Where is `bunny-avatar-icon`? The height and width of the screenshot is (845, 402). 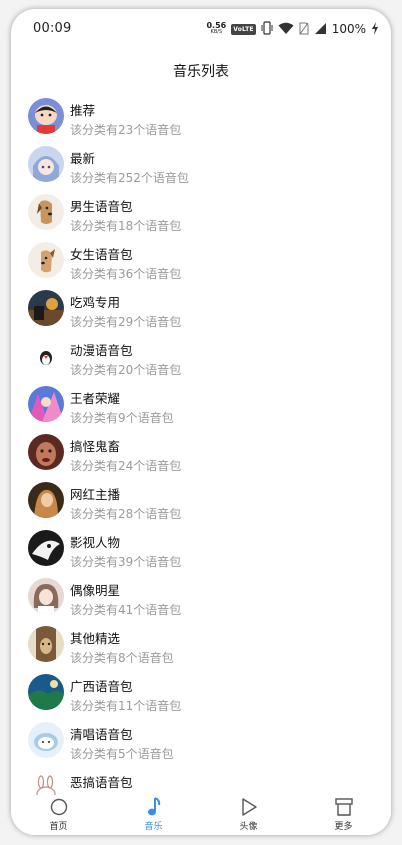
bunny-avatar-icon is located at coordinates (46, 782).